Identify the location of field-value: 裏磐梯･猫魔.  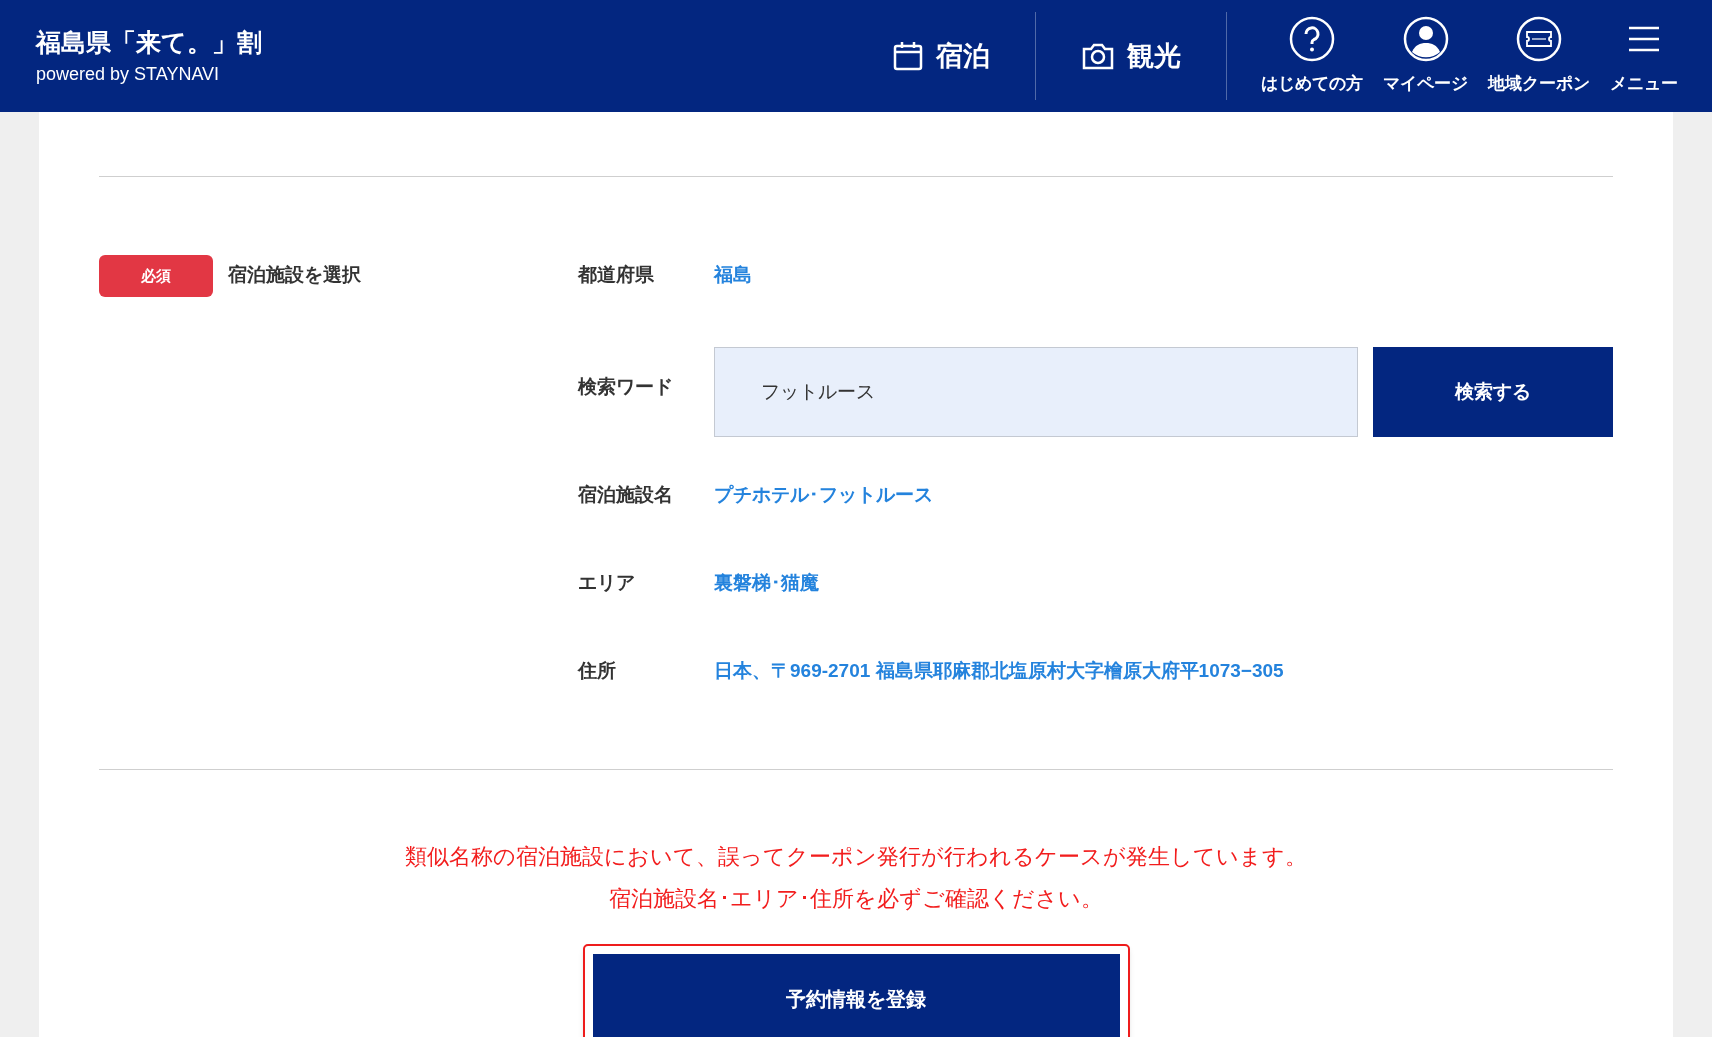
(766, 583).